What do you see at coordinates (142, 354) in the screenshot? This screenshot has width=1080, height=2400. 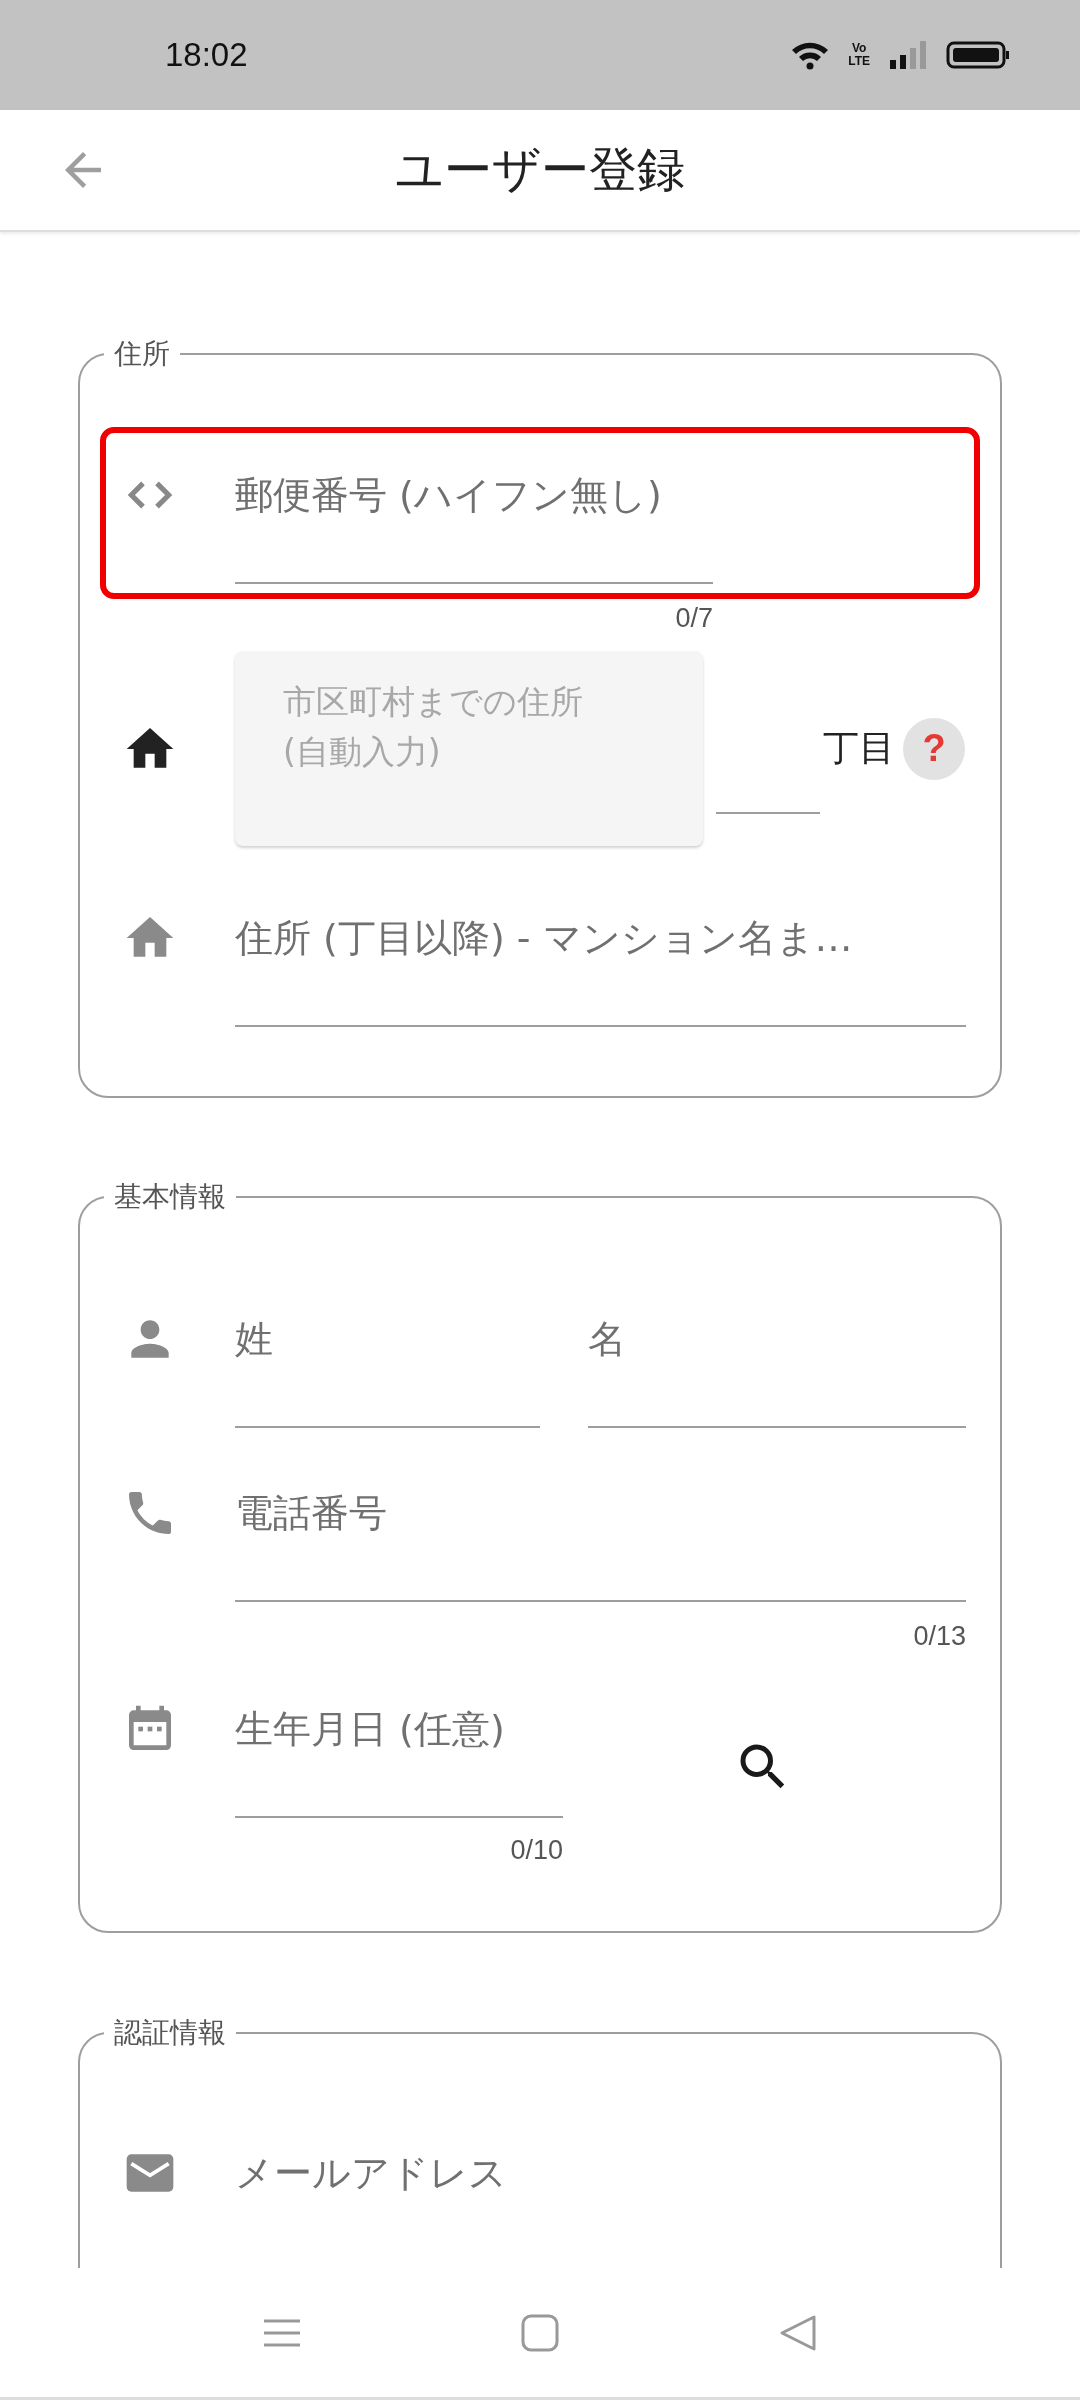 I see `section-legend: 住所` at bounding box center [142, 354].